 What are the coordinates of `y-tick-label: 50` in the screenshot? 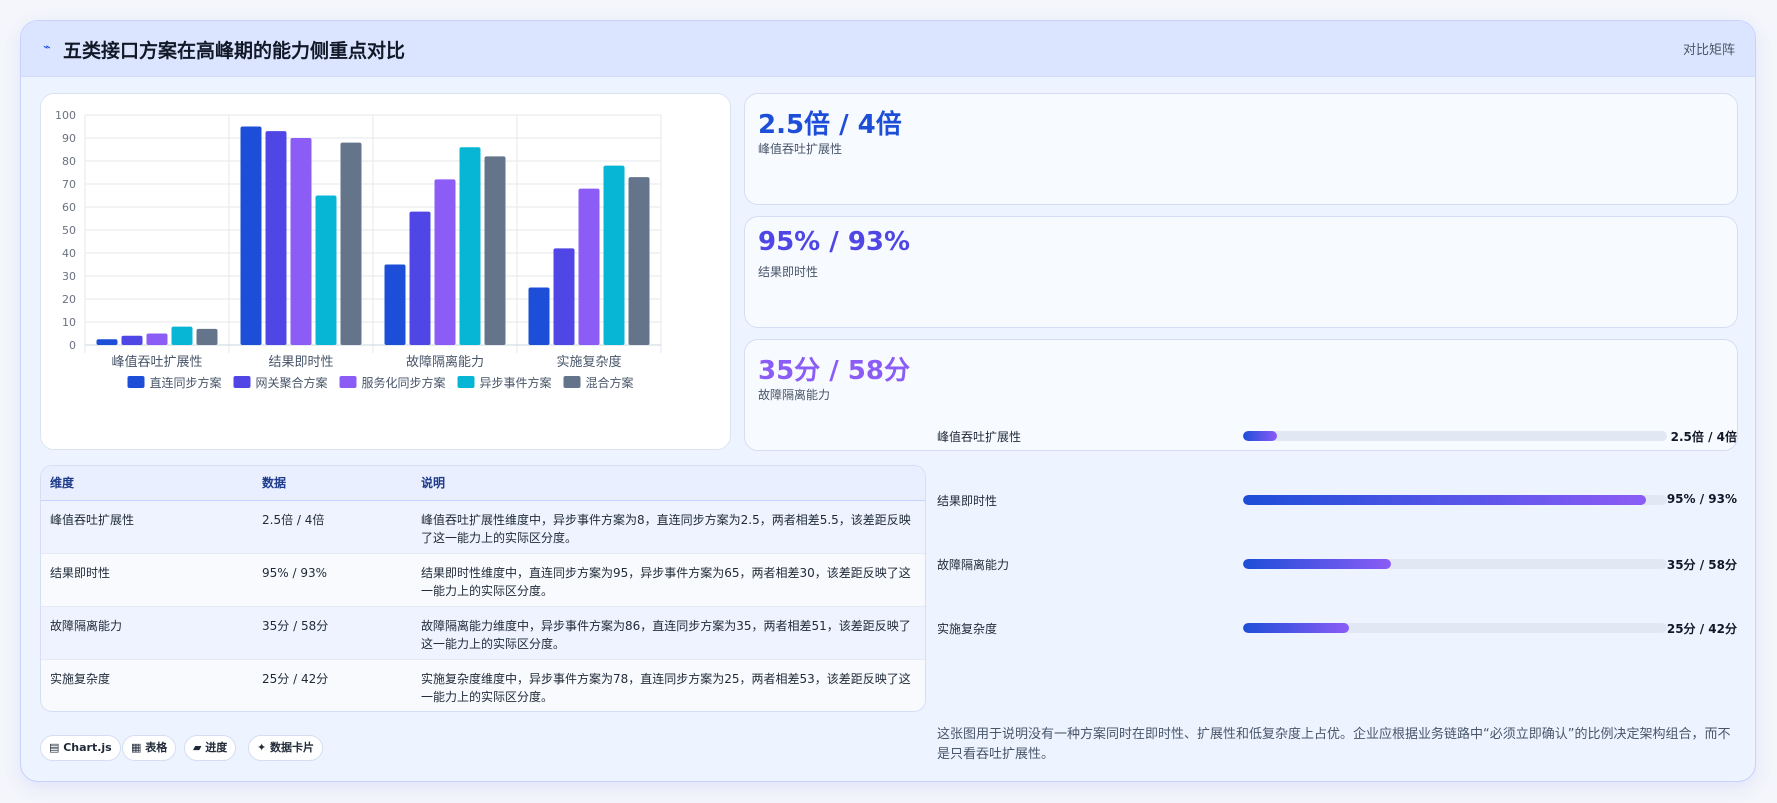 It's located at (69, 230).